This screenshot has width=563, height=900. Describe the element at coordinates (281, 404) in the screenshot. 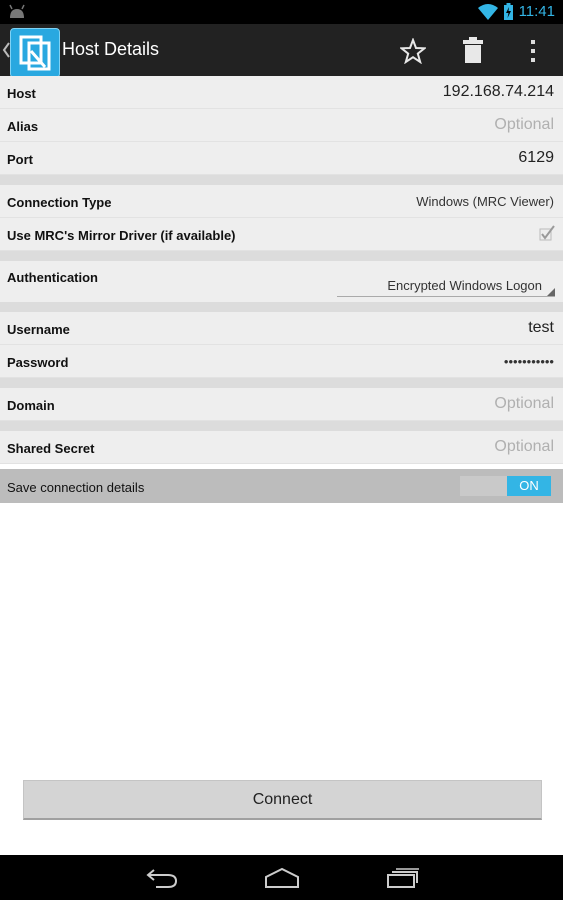

I see `domain-row: Domain Optional` at that location.